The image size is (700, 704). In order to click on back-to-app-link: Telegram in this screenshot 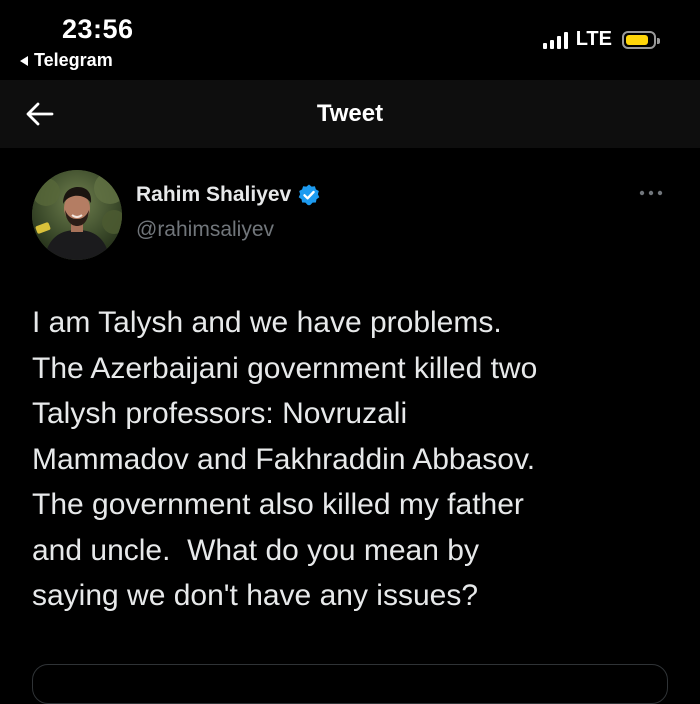, I will do `click(66, 60)`.